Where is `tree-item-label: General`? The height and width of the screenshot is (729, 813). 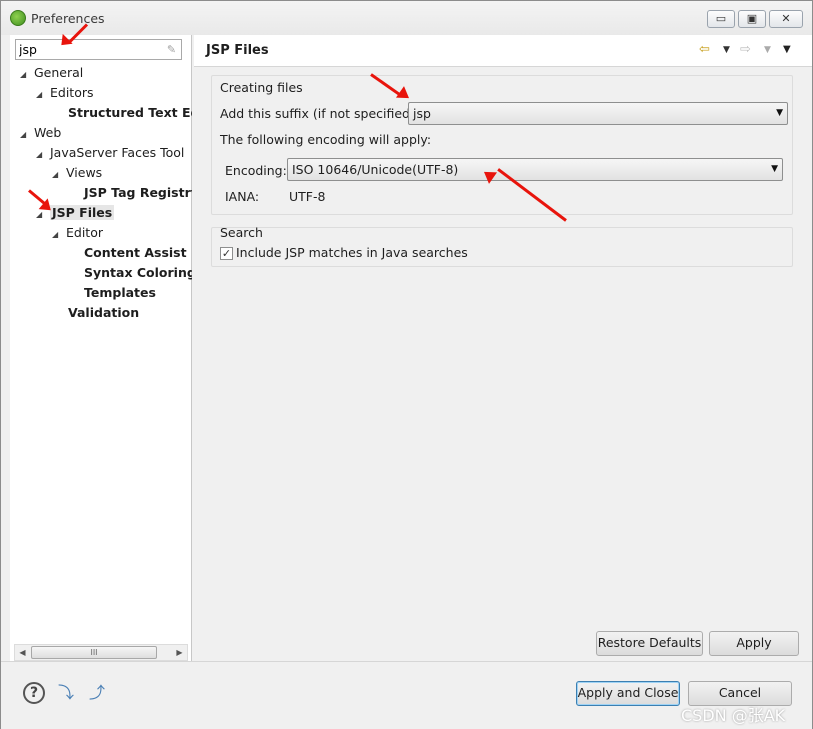 tree-item-label: General is located at coordinates (59, 72).